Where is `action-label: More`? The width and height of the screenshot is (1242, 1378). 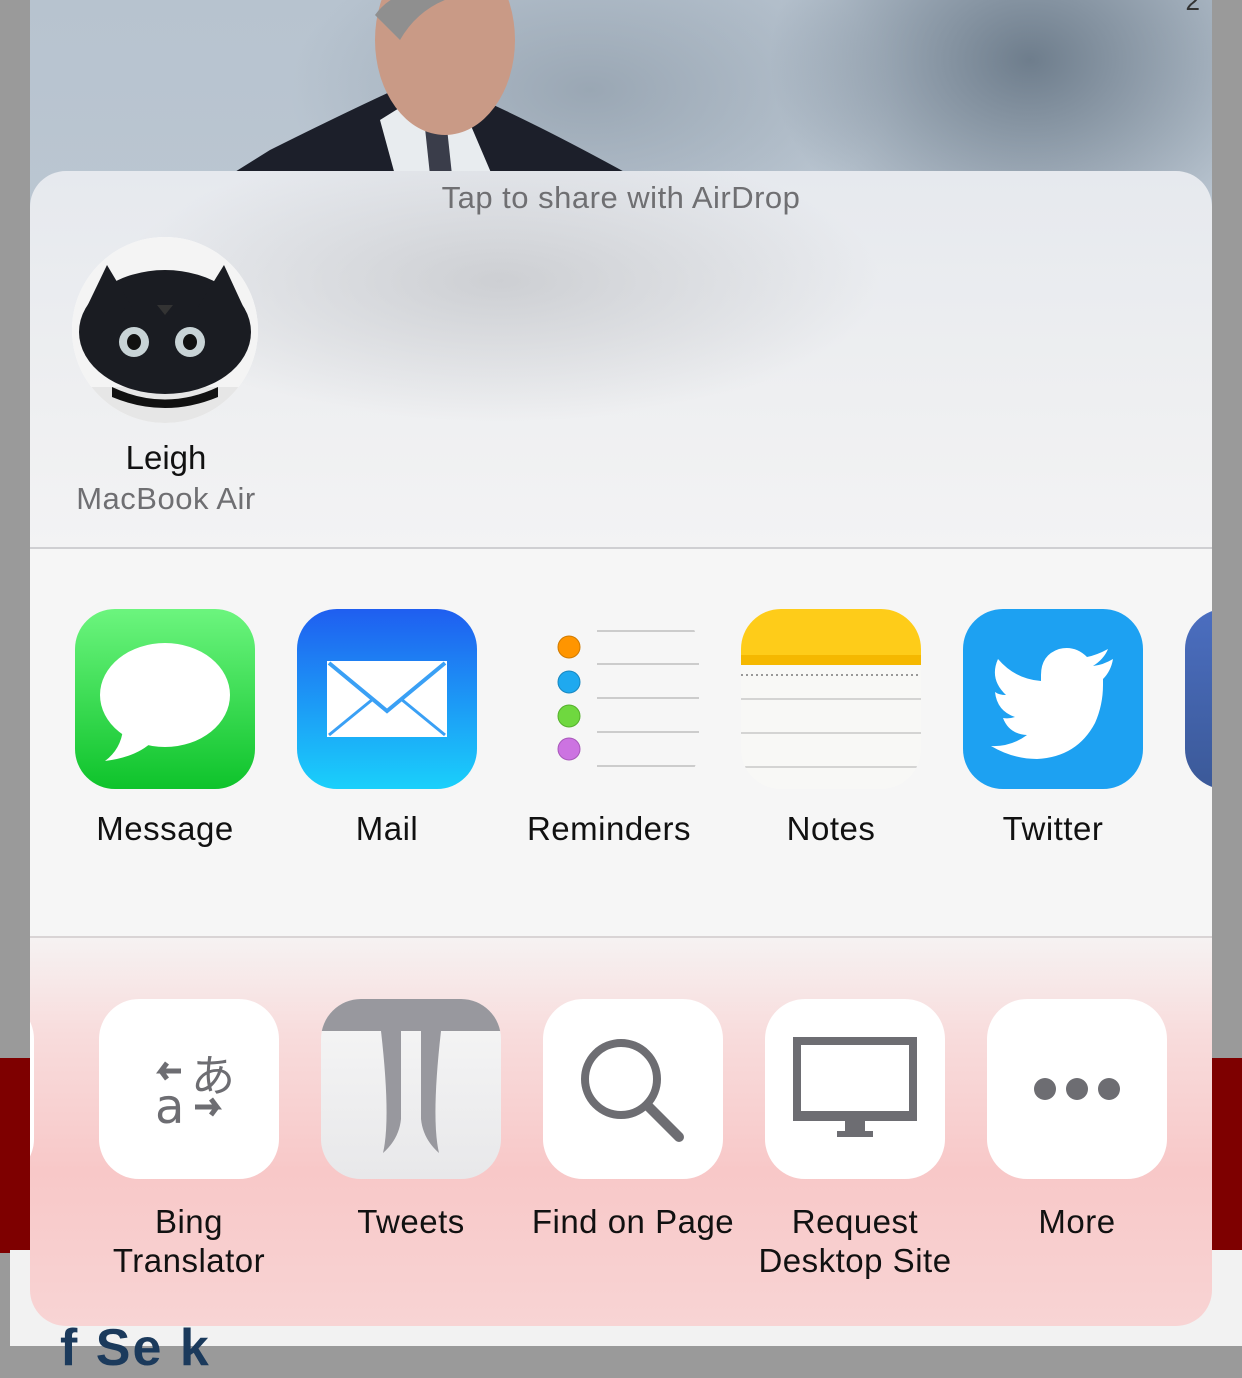 action-label: More is located at coordinates (1077, 1221).